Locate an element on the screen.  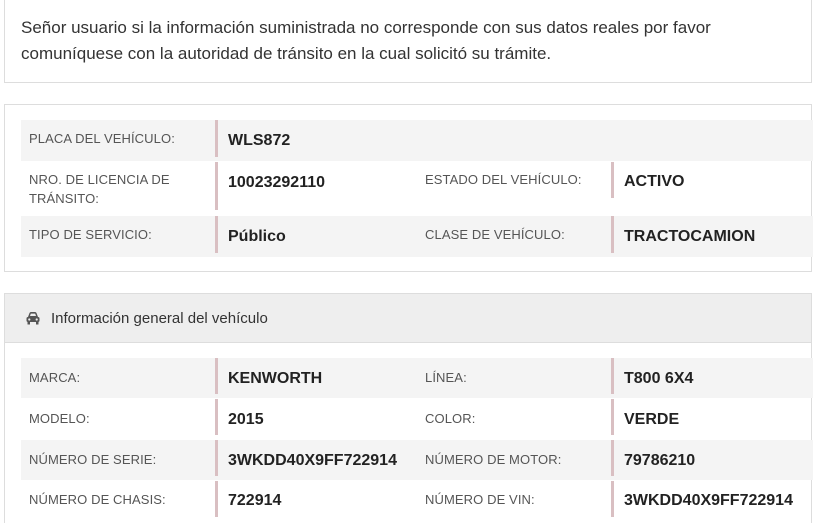
color-label: COLOR: is located at coordinates (450, 418).